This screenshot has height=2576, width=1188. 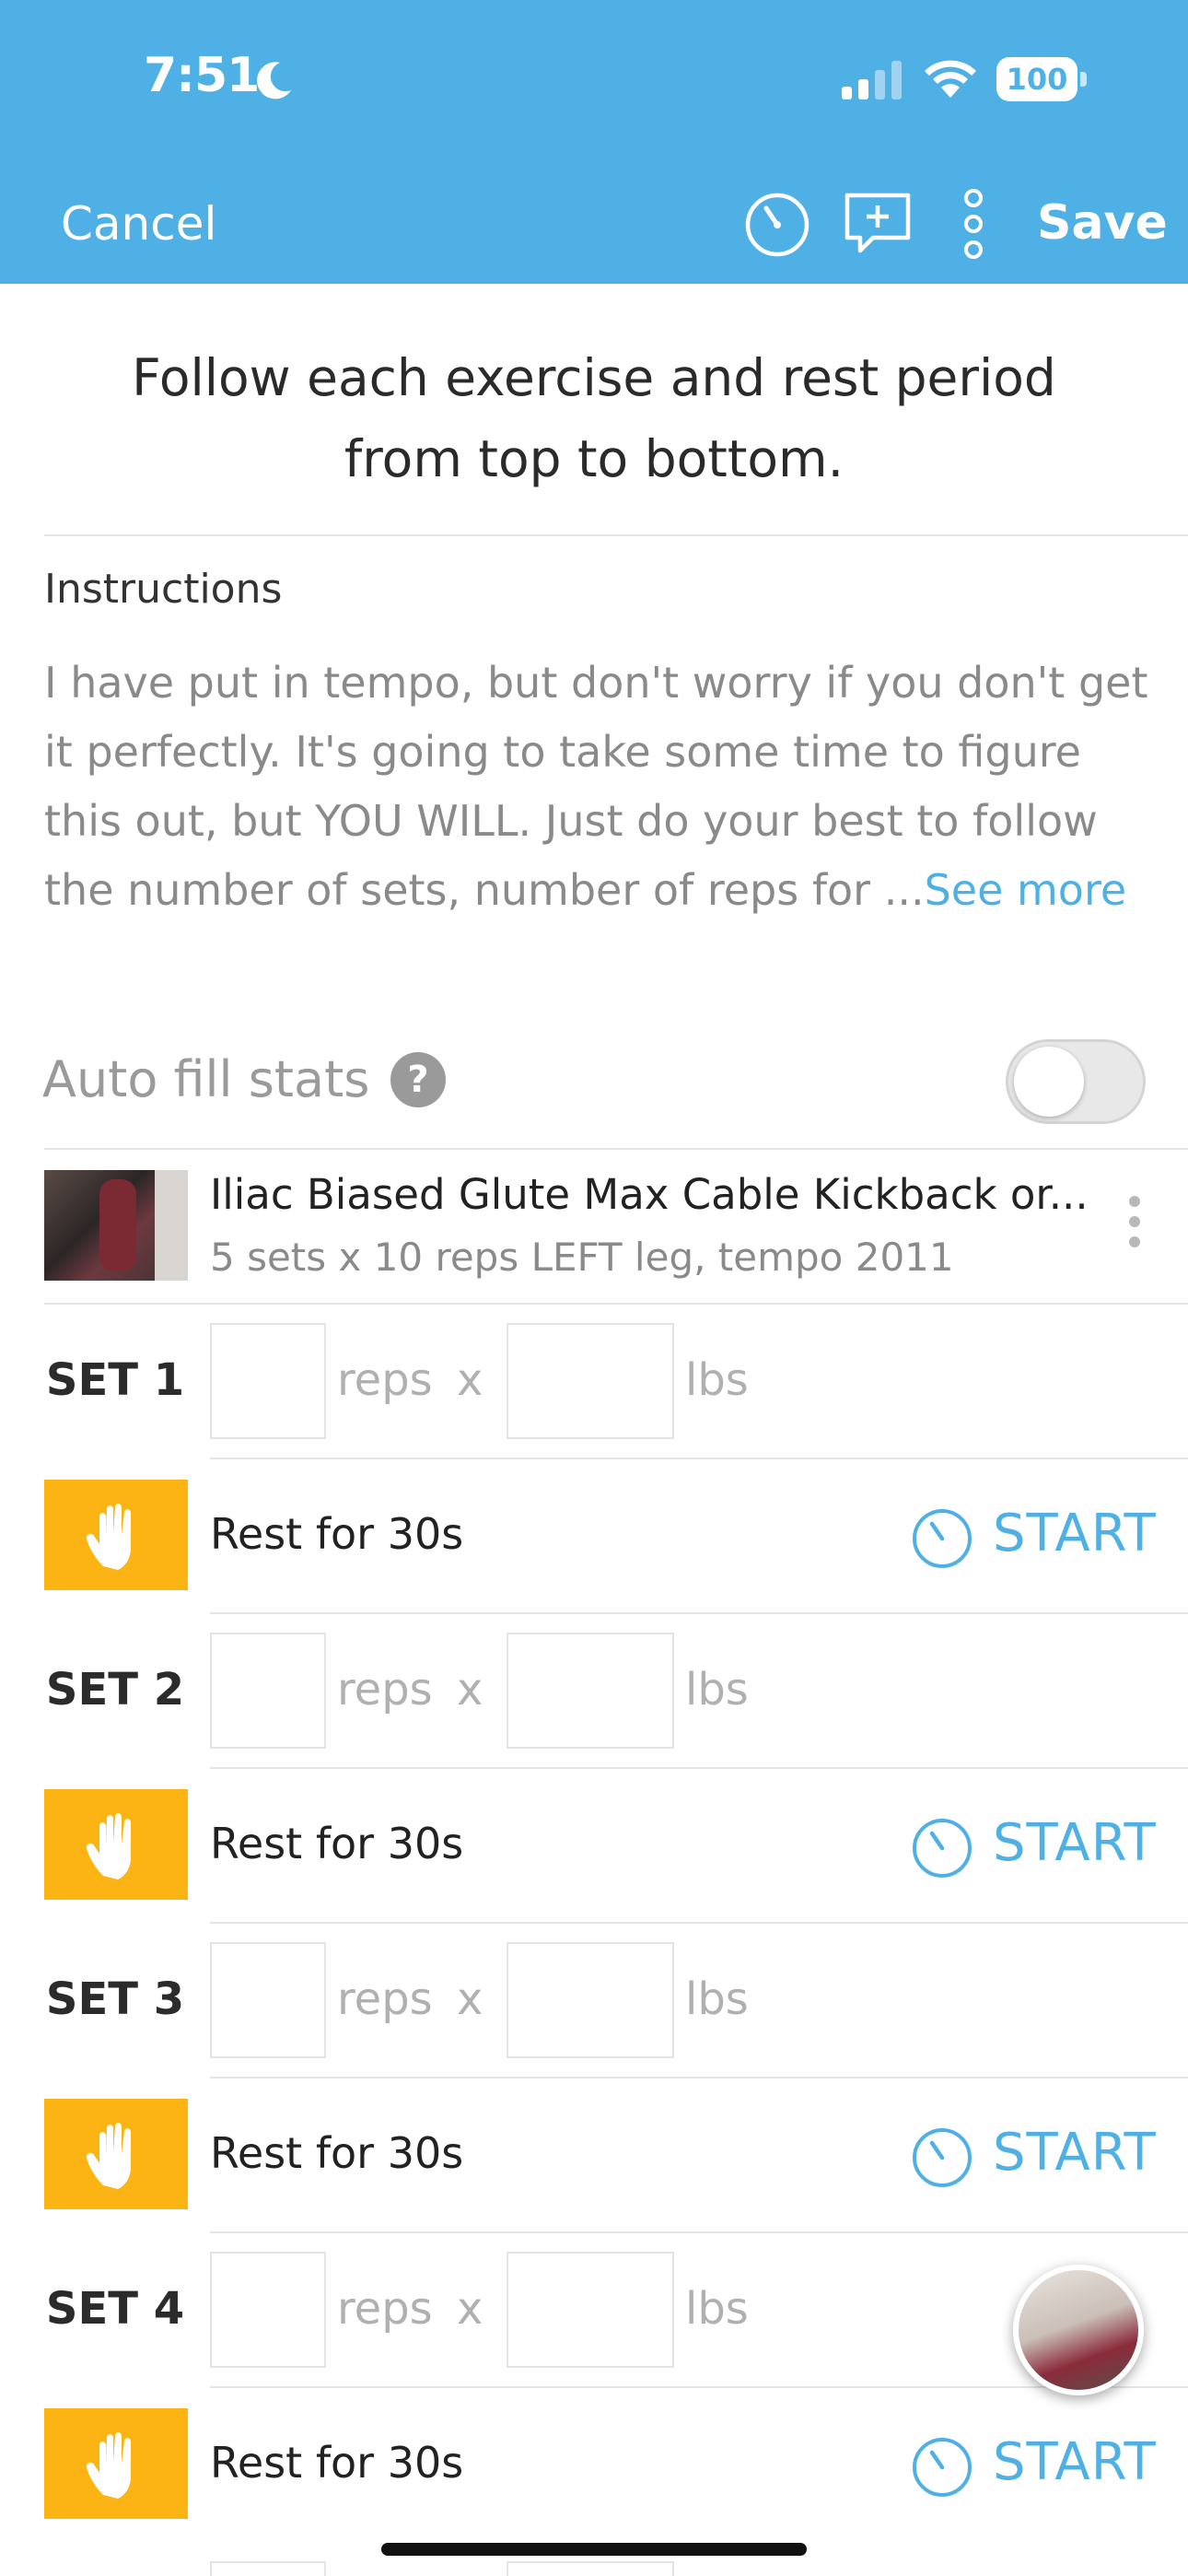 I want to click on battery-icon: 100, so click(x=1041, y=79).